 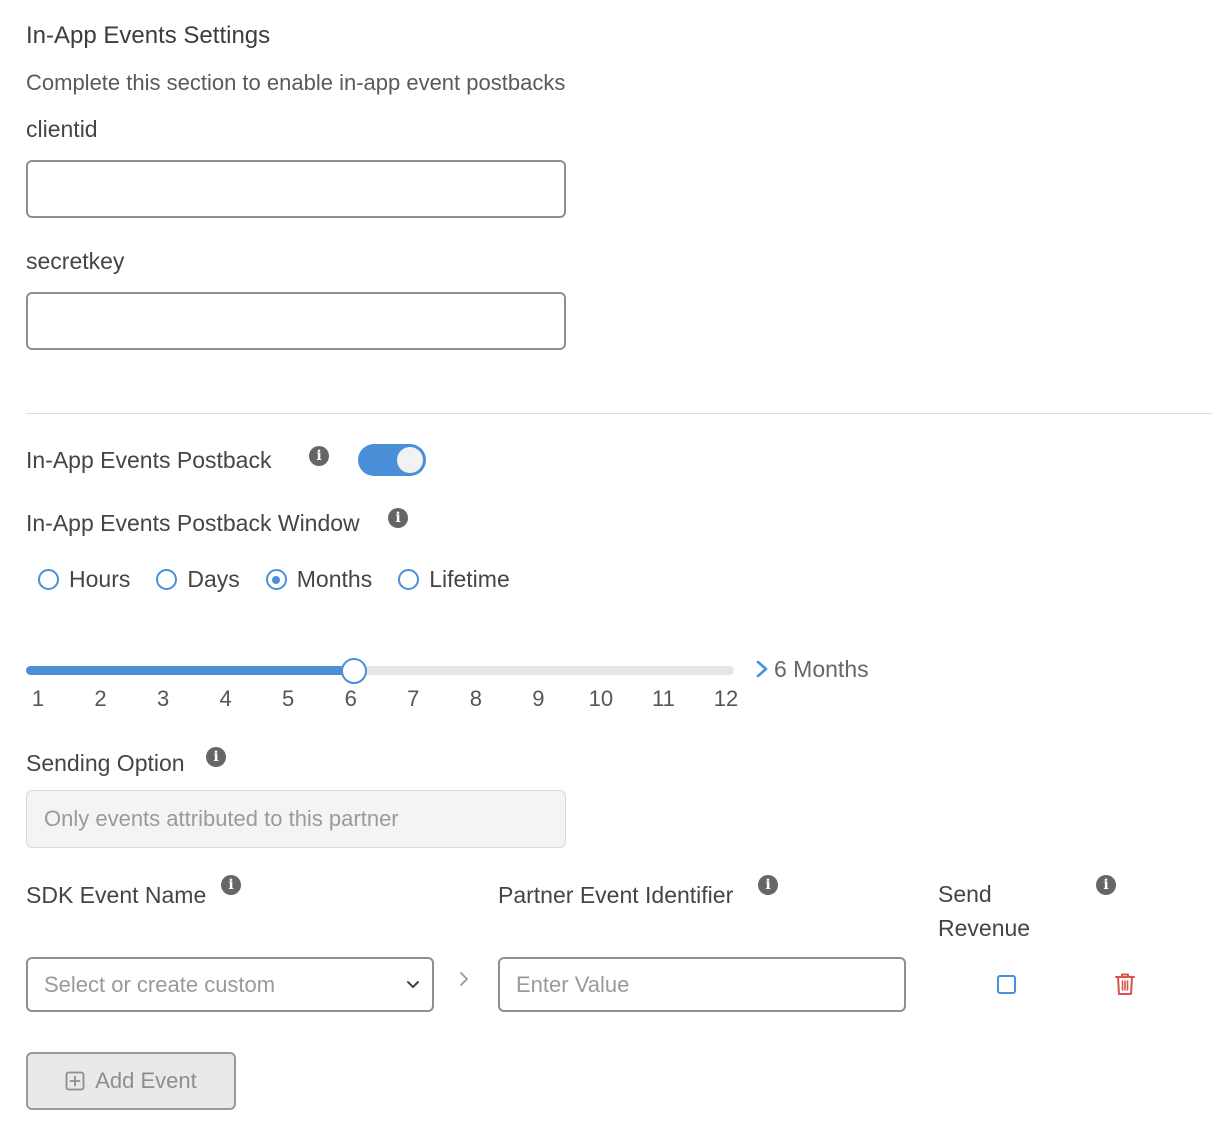 What do you see at coordinates (413, 698) in the screenshot?
I see `slider-tick-label: 7` at bounding box center [413, 698].